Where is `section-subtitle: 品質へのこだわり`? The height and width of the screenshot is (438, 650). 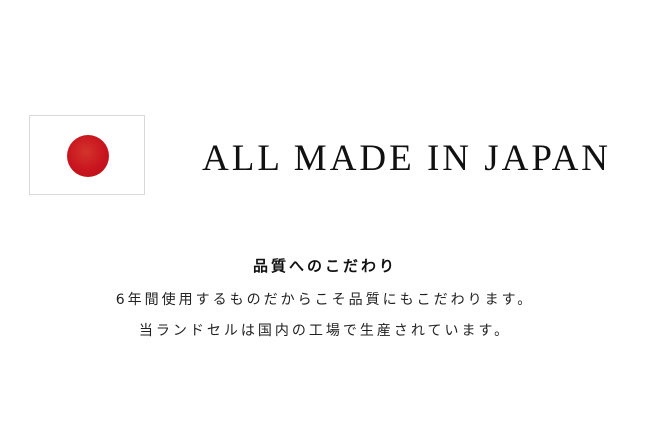 section-subtitle: 品質へのこだわり is located at coordinates (324, 266).